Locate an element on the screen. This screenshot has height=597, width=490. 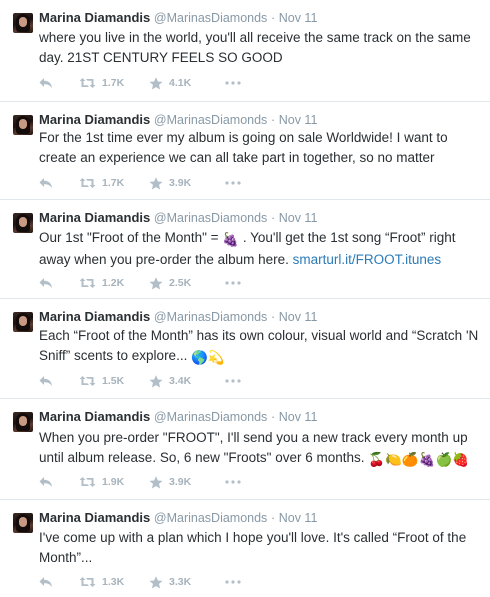
tweet-link: smarturl.it/FROOT.itunes is located at coordinates (367, 259).